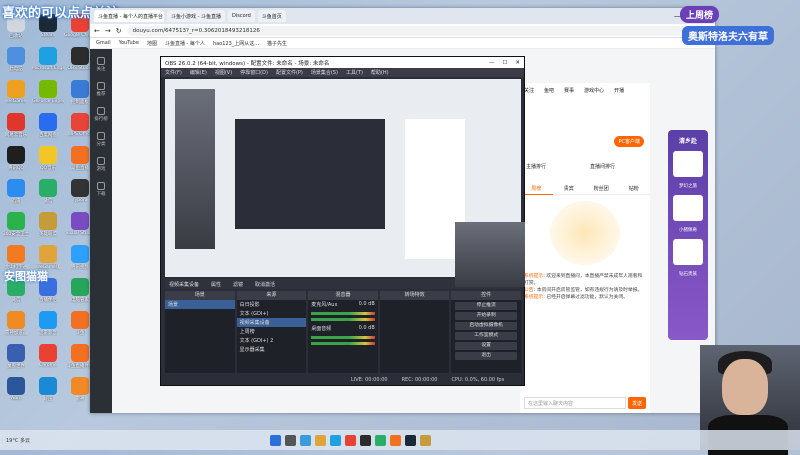  I want to click on desktop-icon: 腾讯QQ, so click(16, 162).